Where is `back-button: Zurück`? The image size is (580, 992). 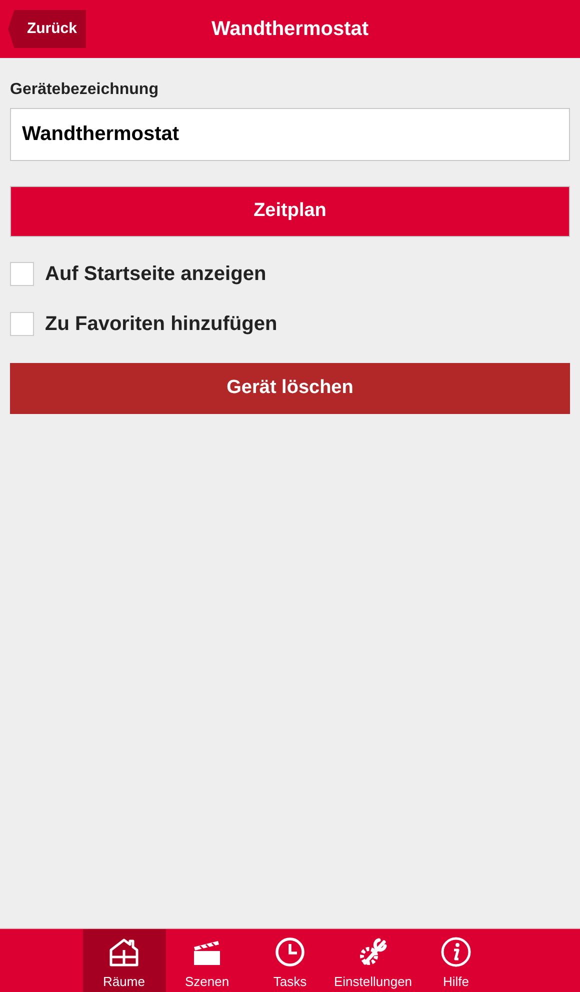 back-button: Zurück is located at coordinates (47, 29).